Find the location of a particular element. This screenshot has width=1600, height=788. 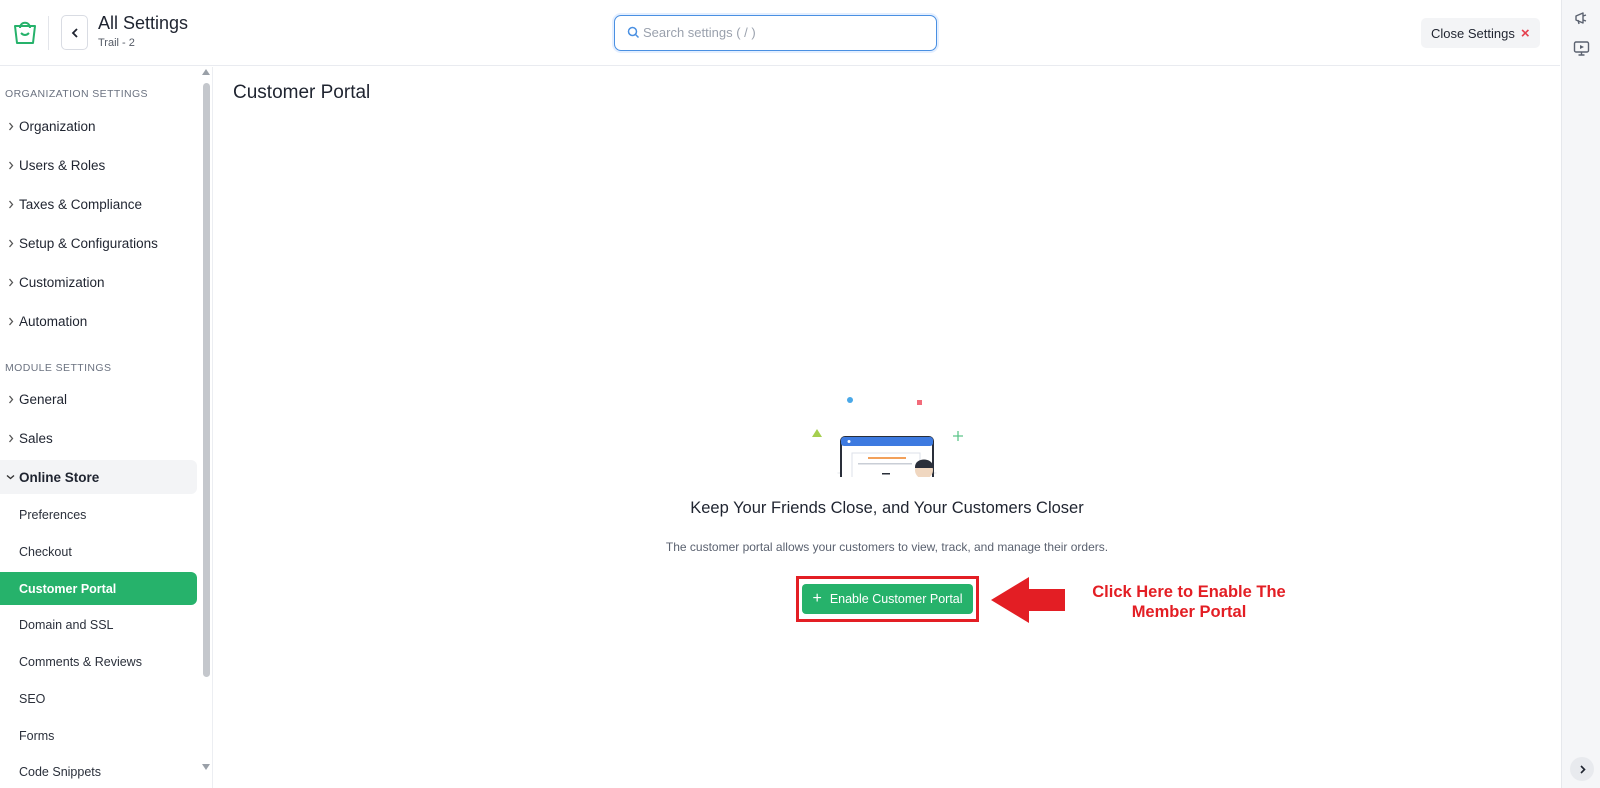

sidebar-subitem-preferences: Preferences is located at coordinates (98, 514).